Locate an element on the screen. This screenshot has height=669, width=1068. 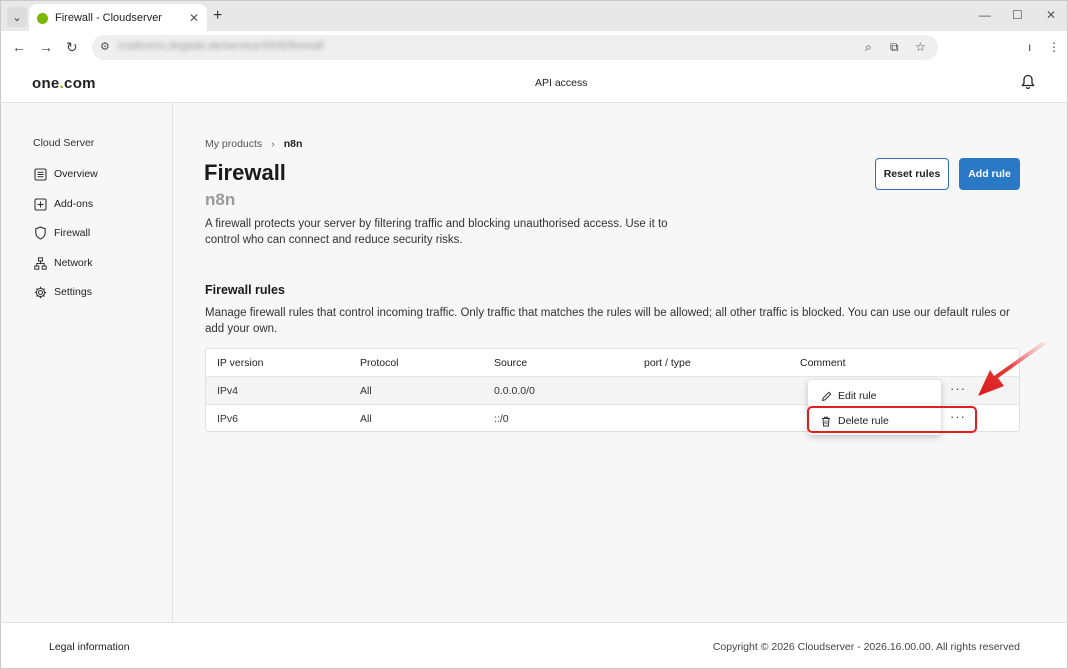
api-access-link: API access is located at coordinates (561, 83).